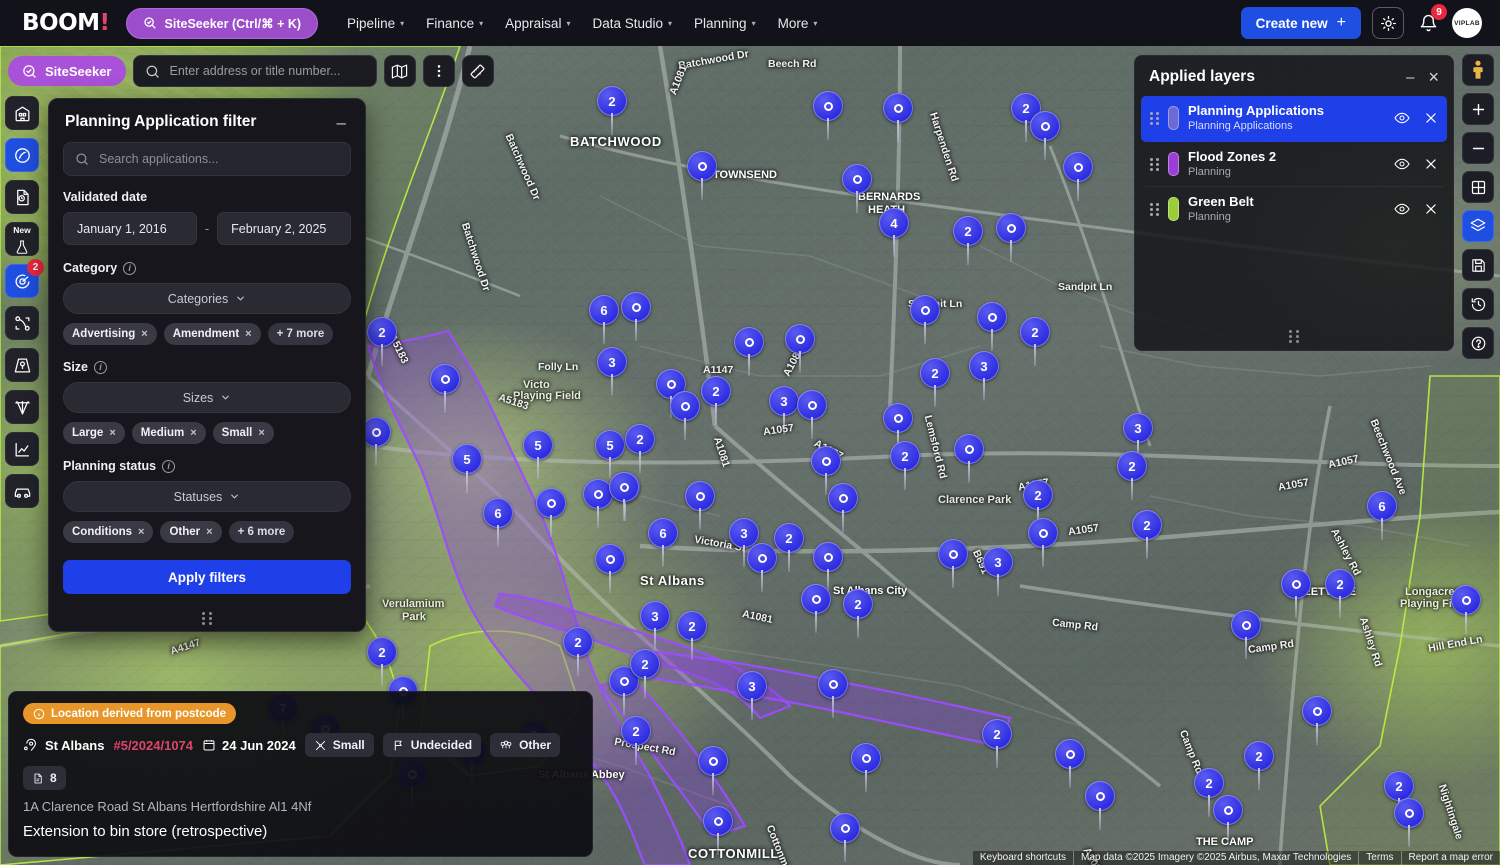 The image size is (1500, 865). Describe the element at coordinates (1294, 337) in the screenshot. I see `applied-layers-resize-handle` at that location.